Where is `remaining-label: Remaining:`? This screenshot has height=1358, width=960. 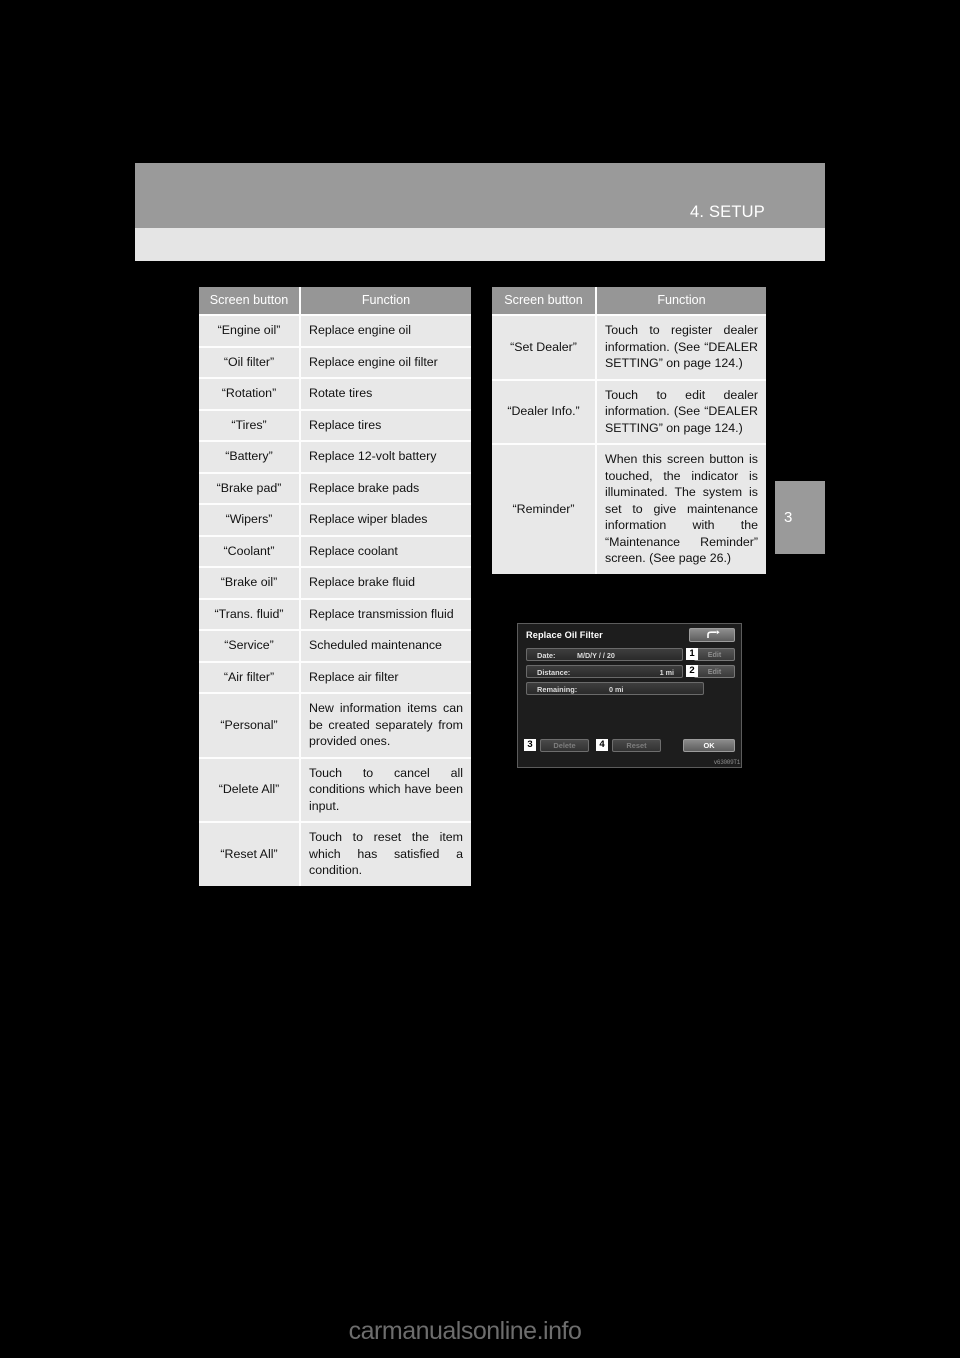
remaining-label: Remaining: is located at coordinates (557, 689).